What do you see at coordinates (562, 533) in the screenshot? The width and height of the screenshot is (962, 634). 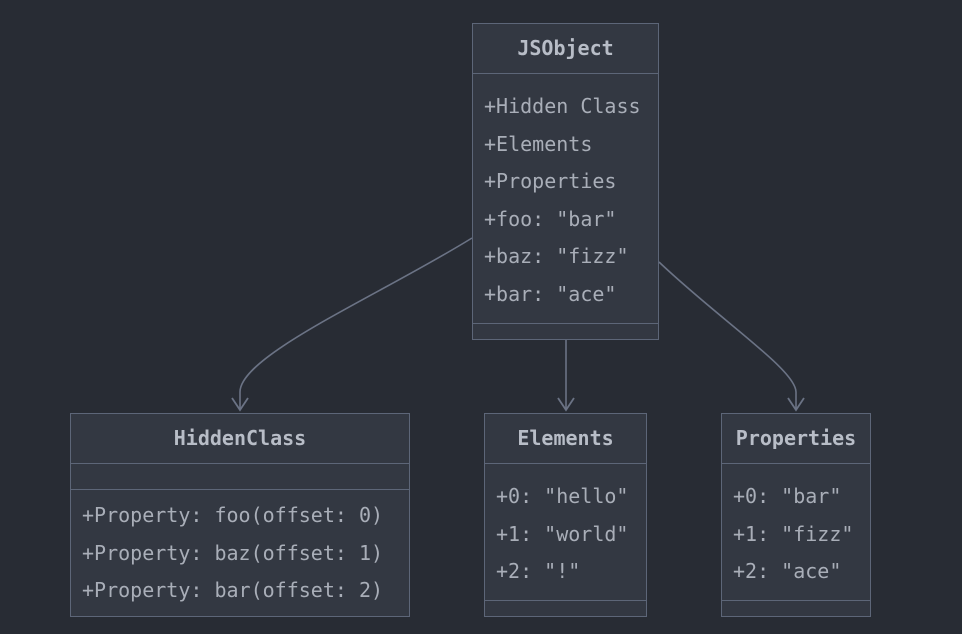 I see `attribute-row: +1: "world"` at bounding box center [562, 533].